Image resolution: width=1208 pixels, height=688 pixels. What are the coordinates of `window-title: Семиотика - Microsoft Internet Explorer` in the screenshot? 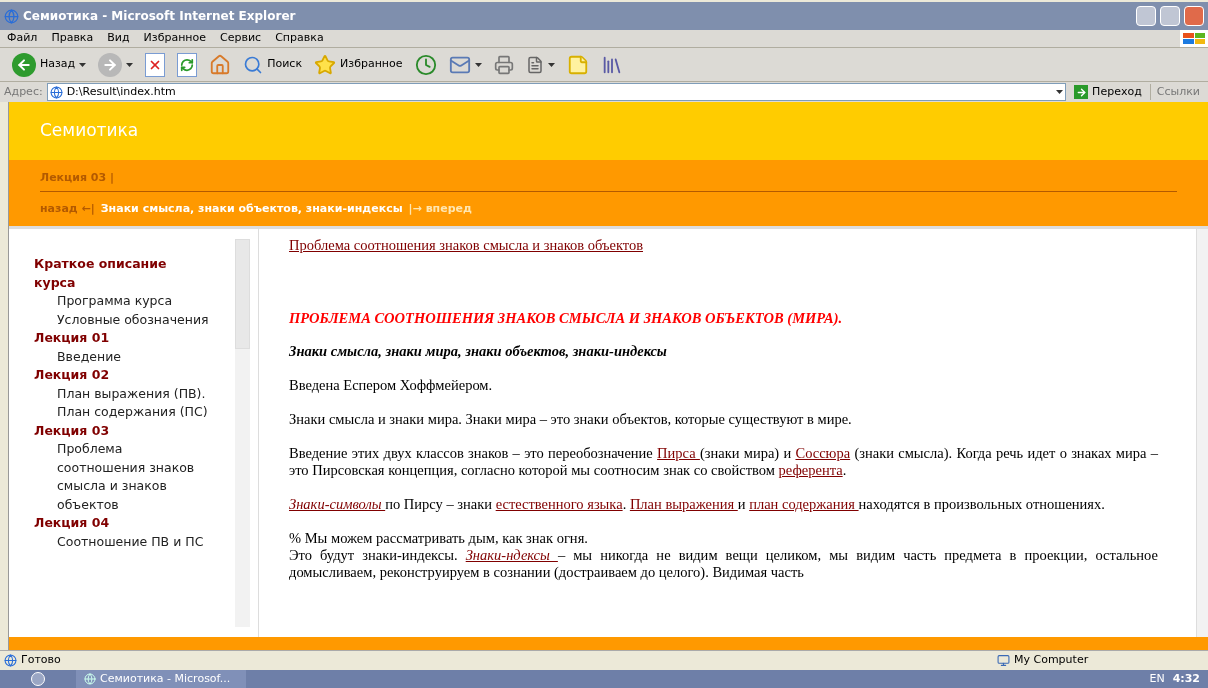 It's located at (160, 16).